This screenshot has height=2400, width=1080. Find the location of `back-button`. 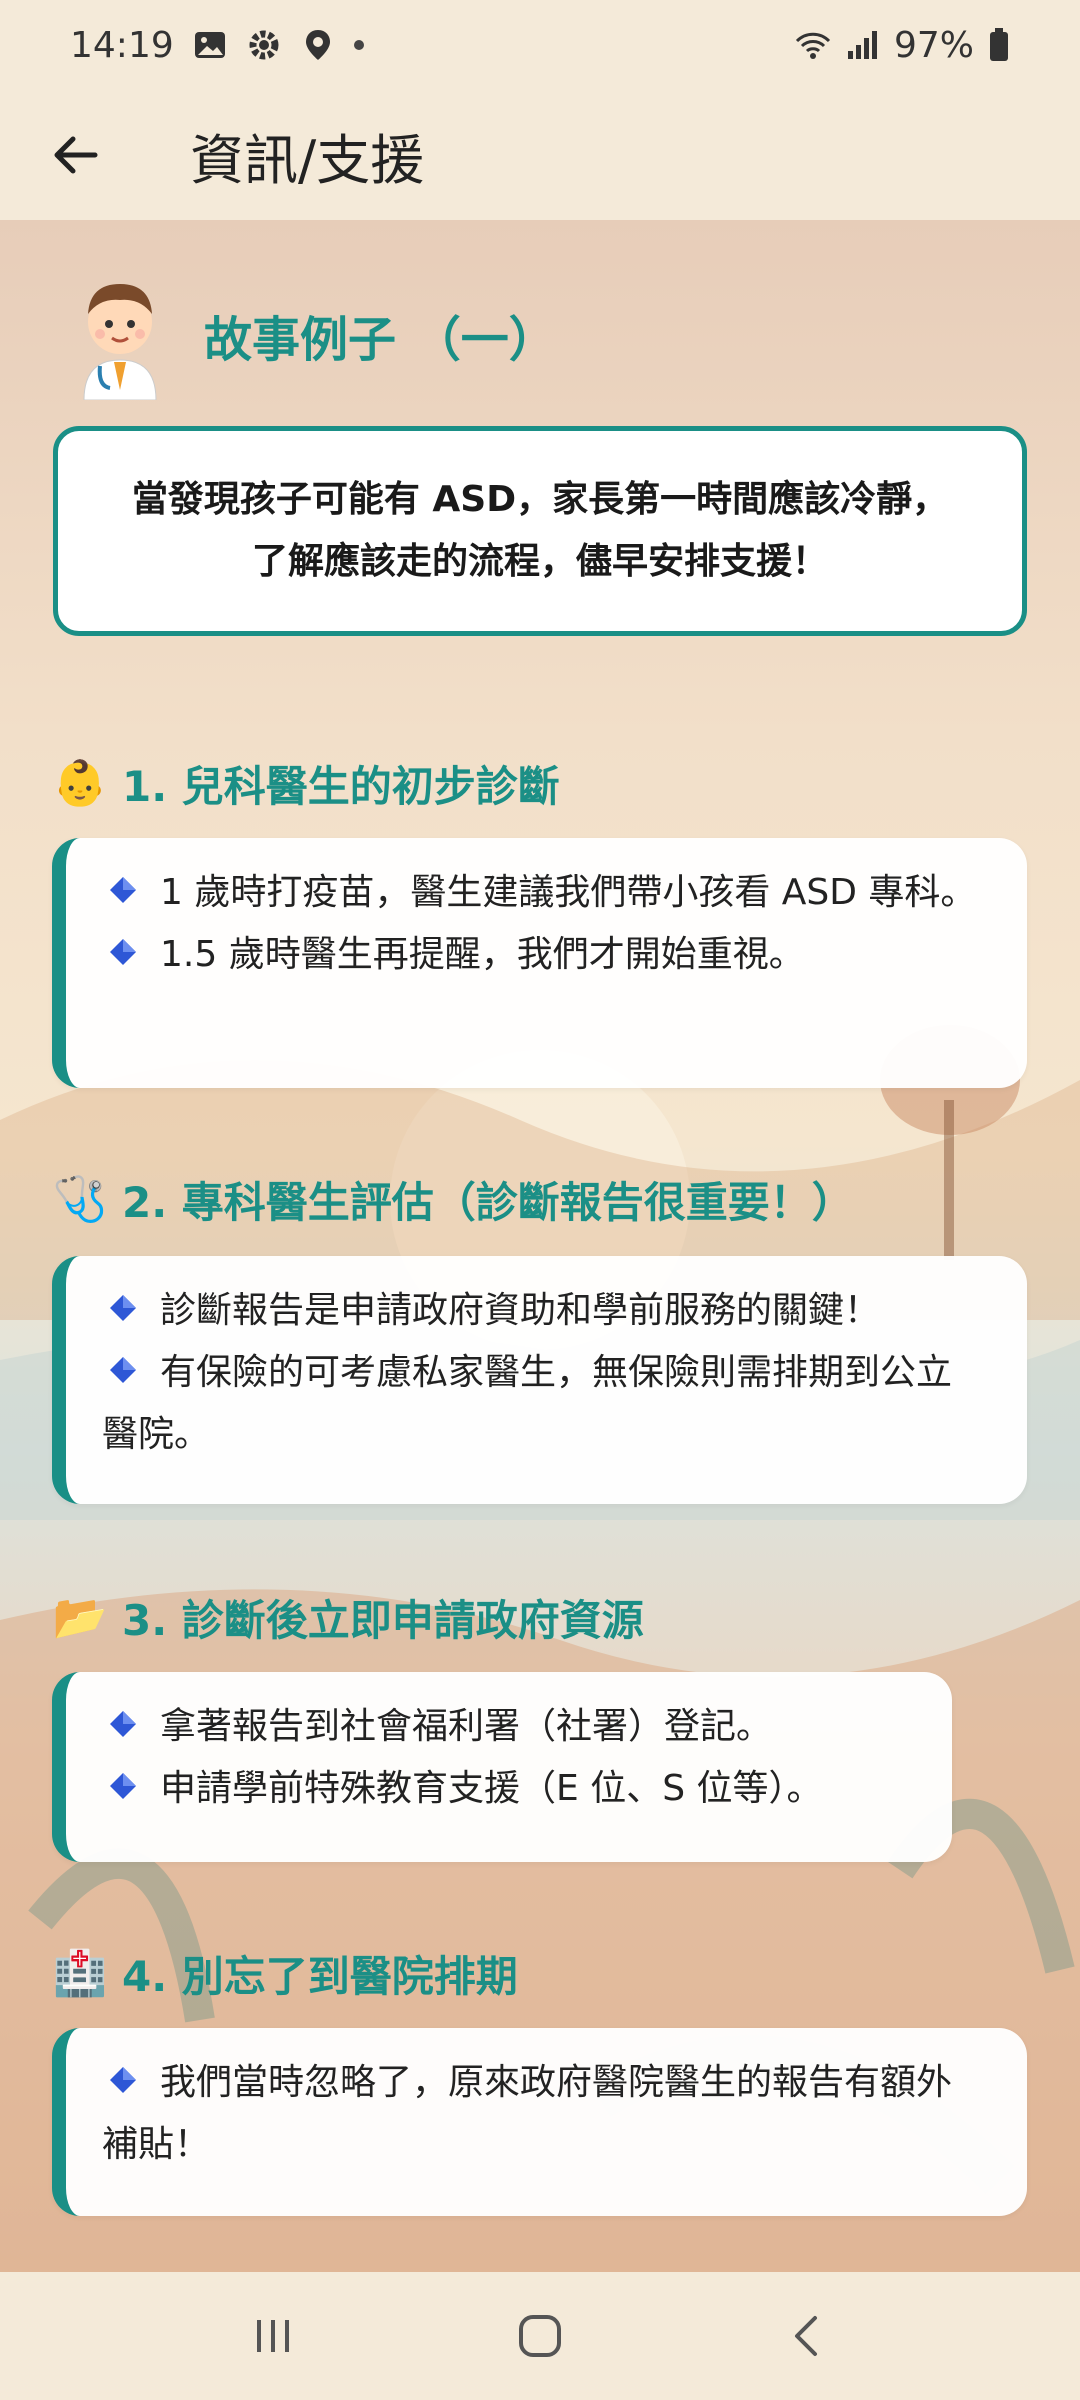

back-button is located at coordinates (75, 155).